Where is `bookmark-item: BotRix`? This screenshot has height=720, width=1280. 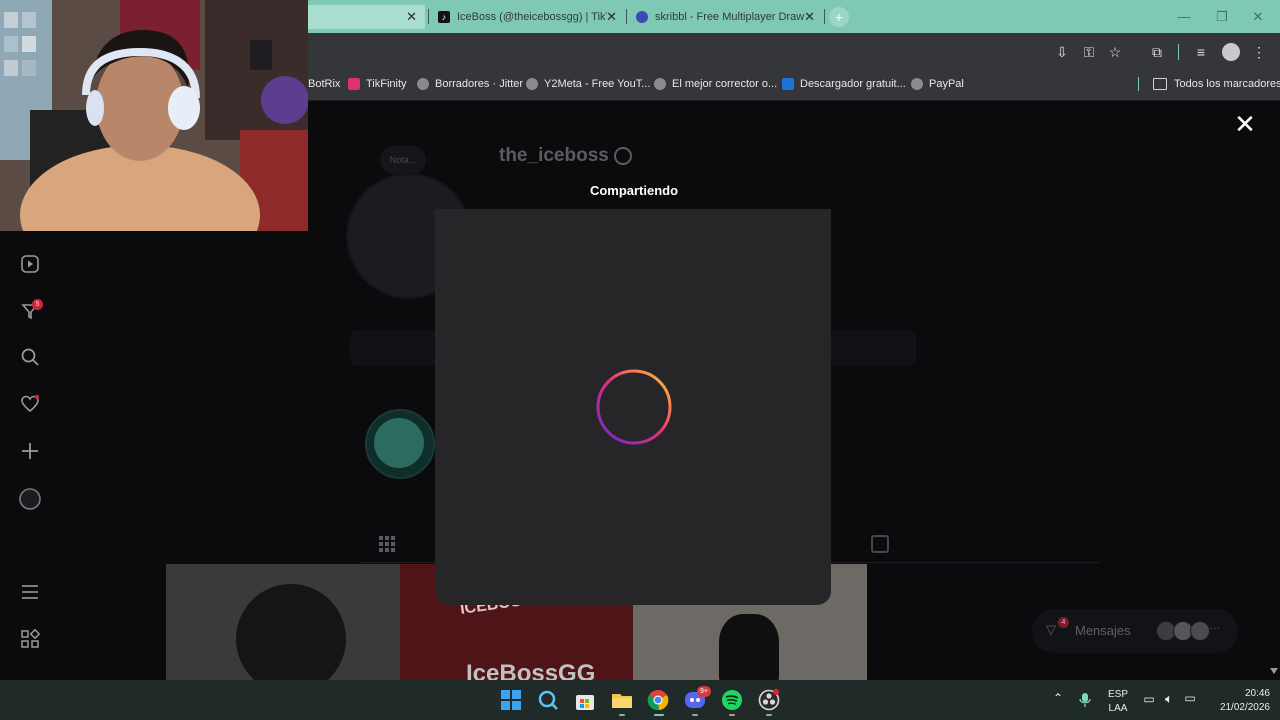 bookmark-item: BotRix is located at coordinates (324, 84).